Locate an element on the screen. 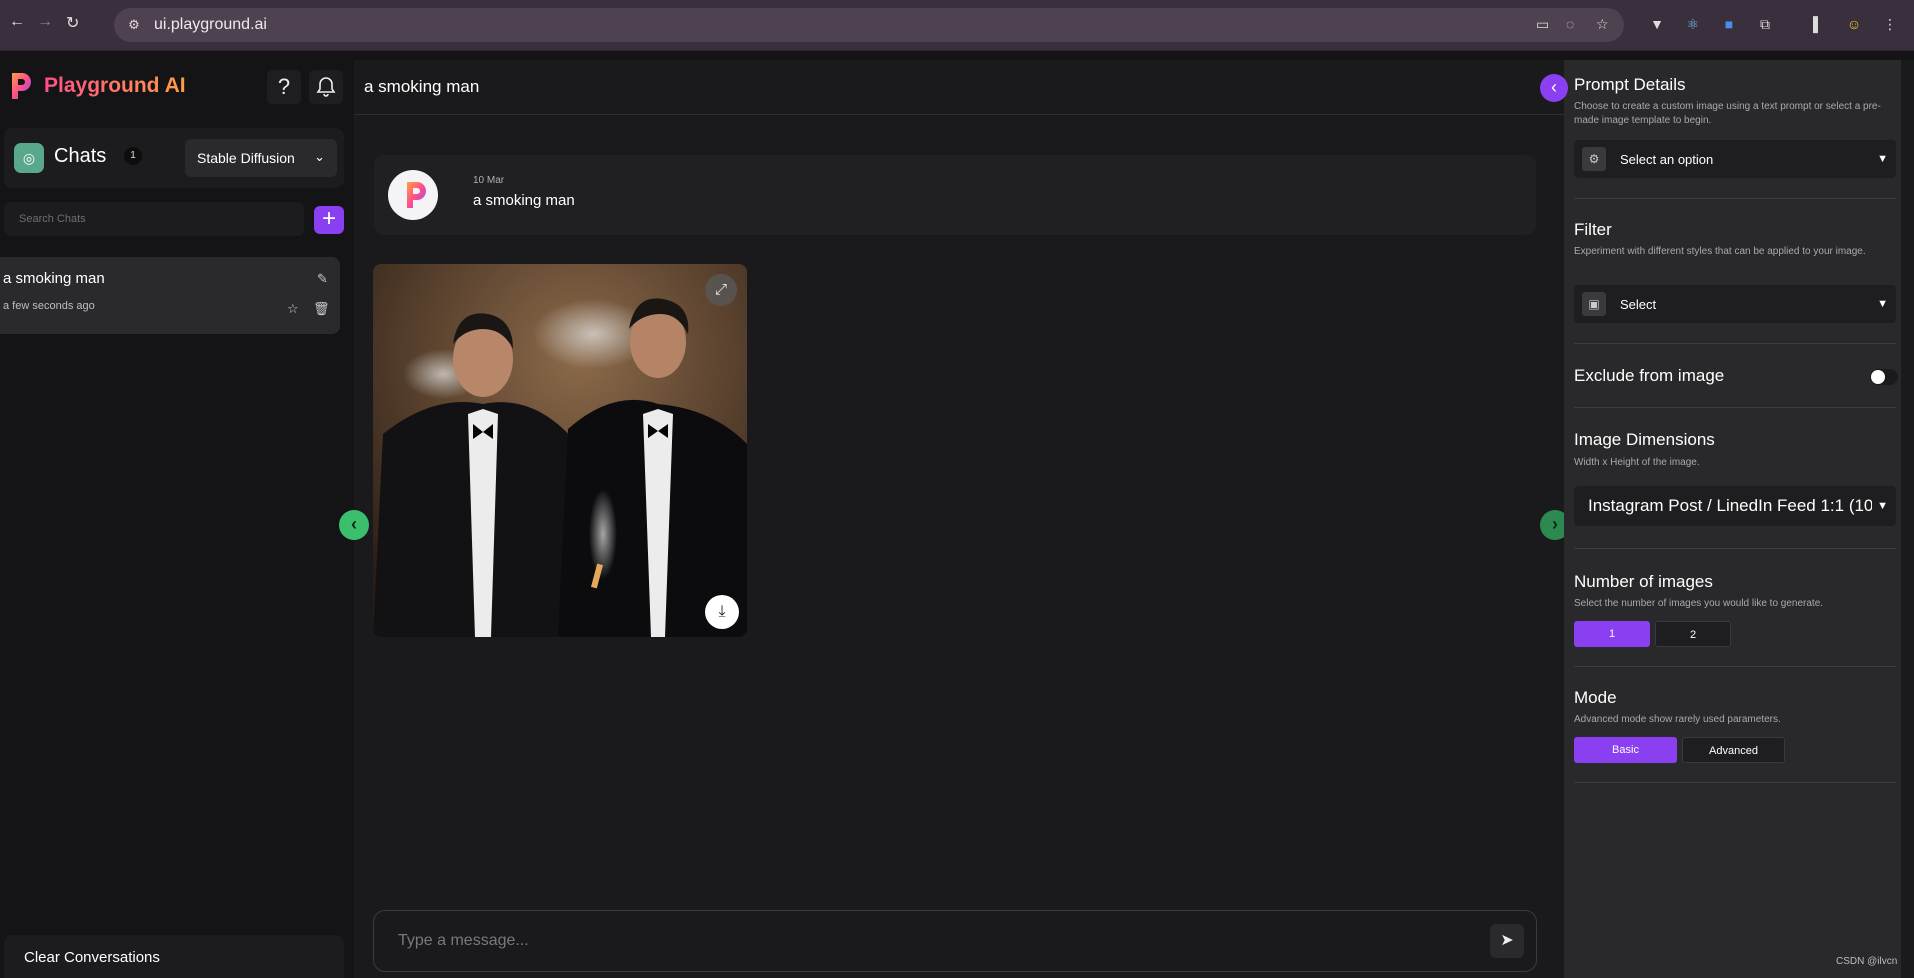 This screenshot has height=978, width=1914. download-icon: ⤓ is located at coordinates (722, 612).